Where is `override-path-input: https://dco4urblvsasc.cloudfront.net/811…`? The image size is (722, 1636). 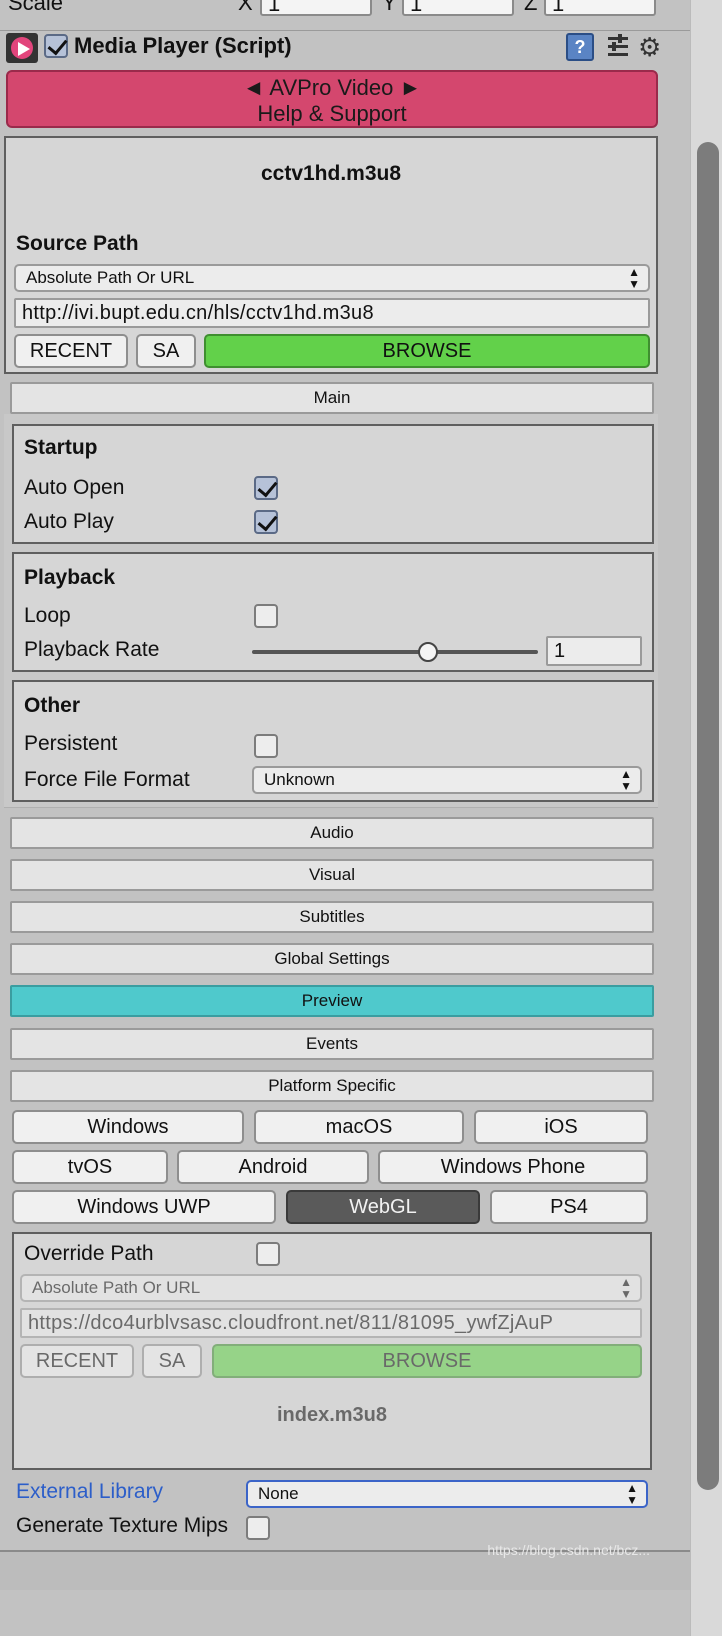 override-path-input: https://dco4urblvsasc.cloudfront.net/811… is located at coordinates (331, 1323).